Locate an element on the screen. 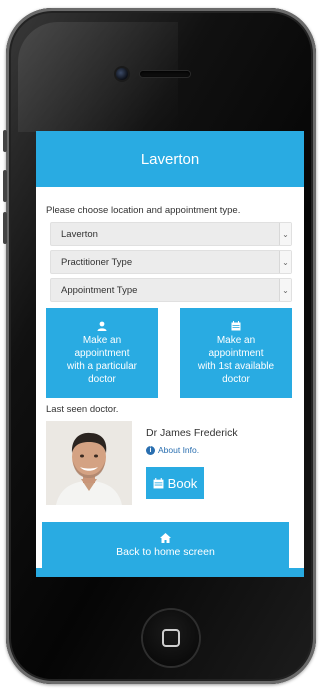 This screenshot has width=322, height=690. page-title: Laverton is located at coordinates (170, 159).